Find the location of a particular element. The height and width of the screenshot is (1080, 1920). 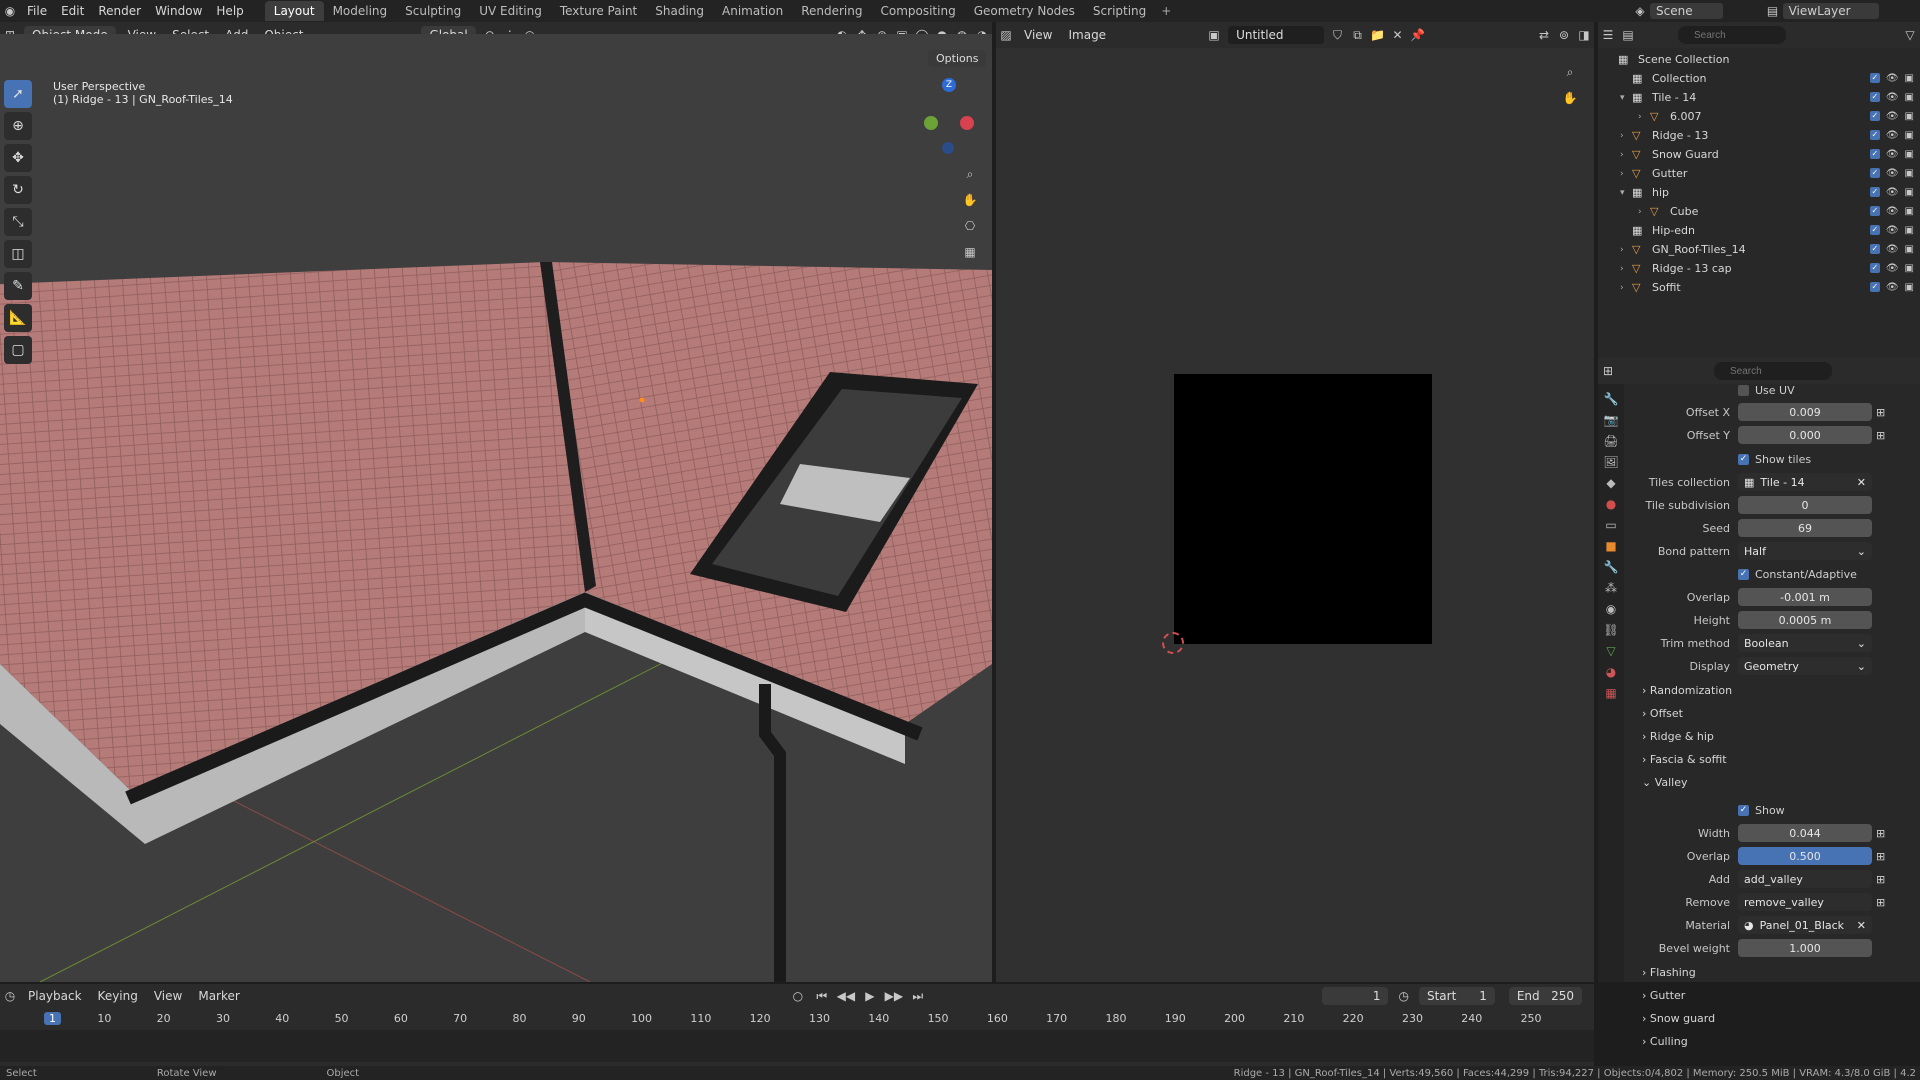

tile-subdivision-field: 0 is located at coordinates (1805, 505).